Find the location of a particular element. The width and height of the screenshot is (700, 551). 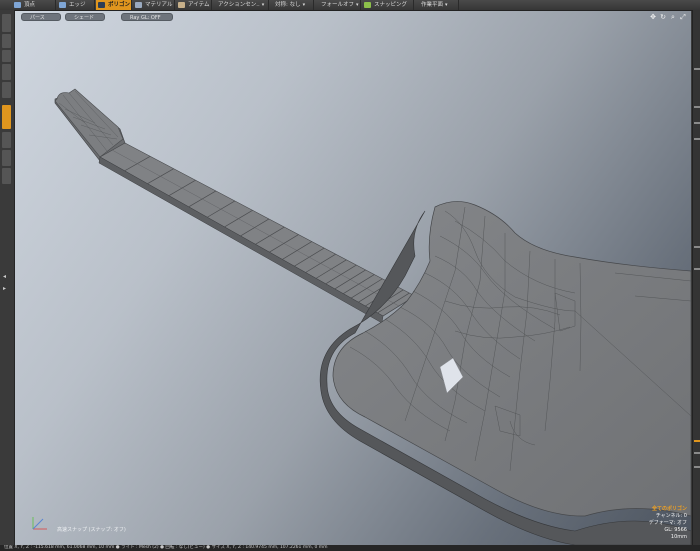

info-row: デフォーマ: オフ is located at coordinates (667, 523).